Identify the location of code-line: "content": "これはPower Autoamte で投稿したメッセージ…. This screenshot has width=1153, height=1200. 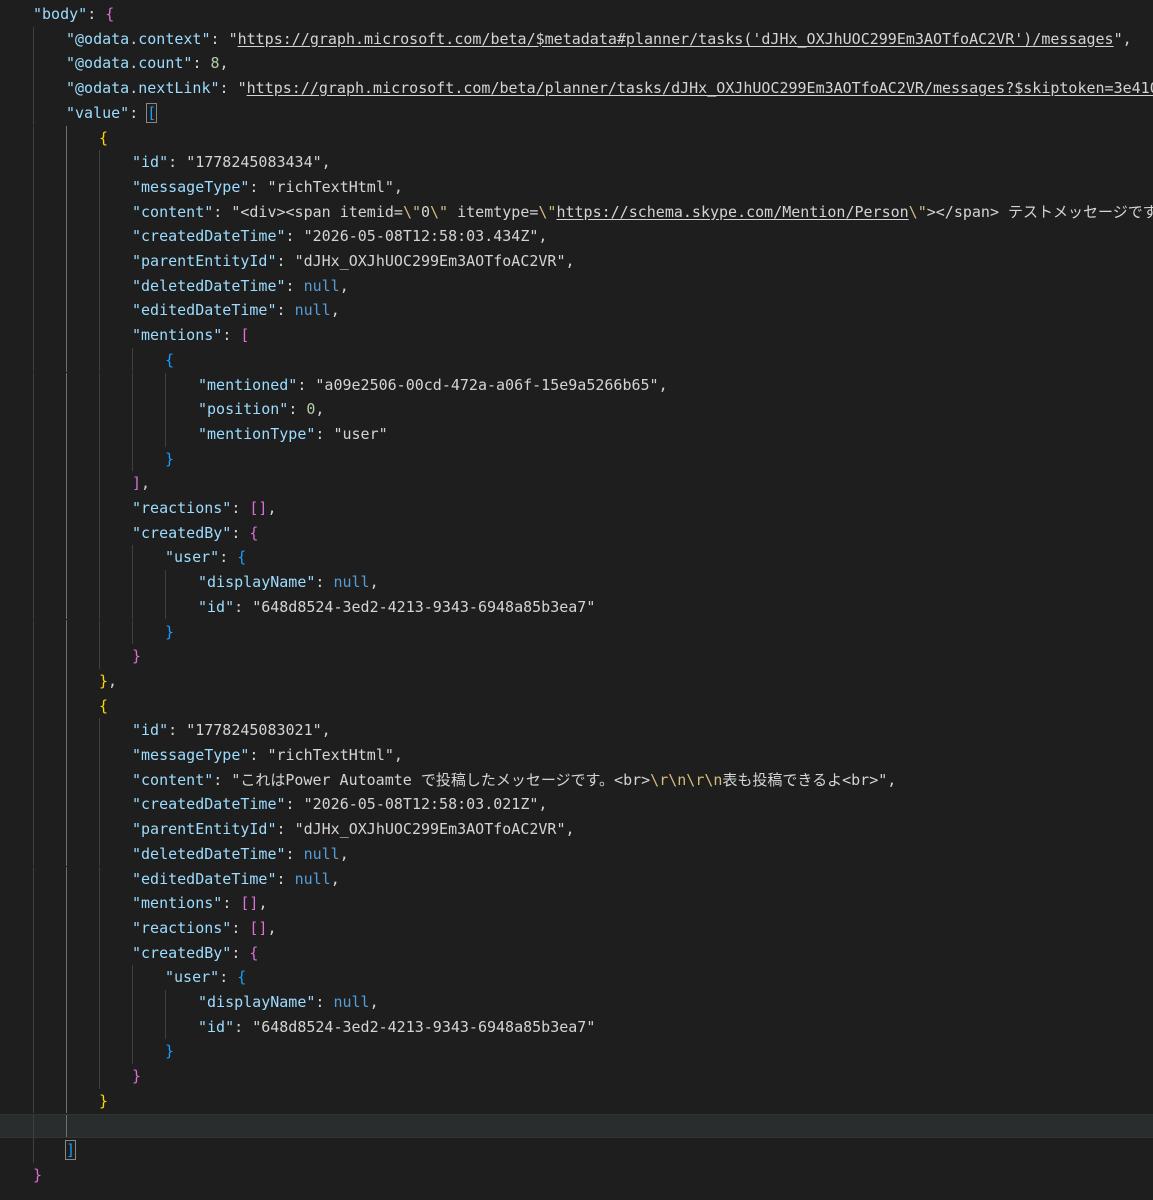
(576, 780).